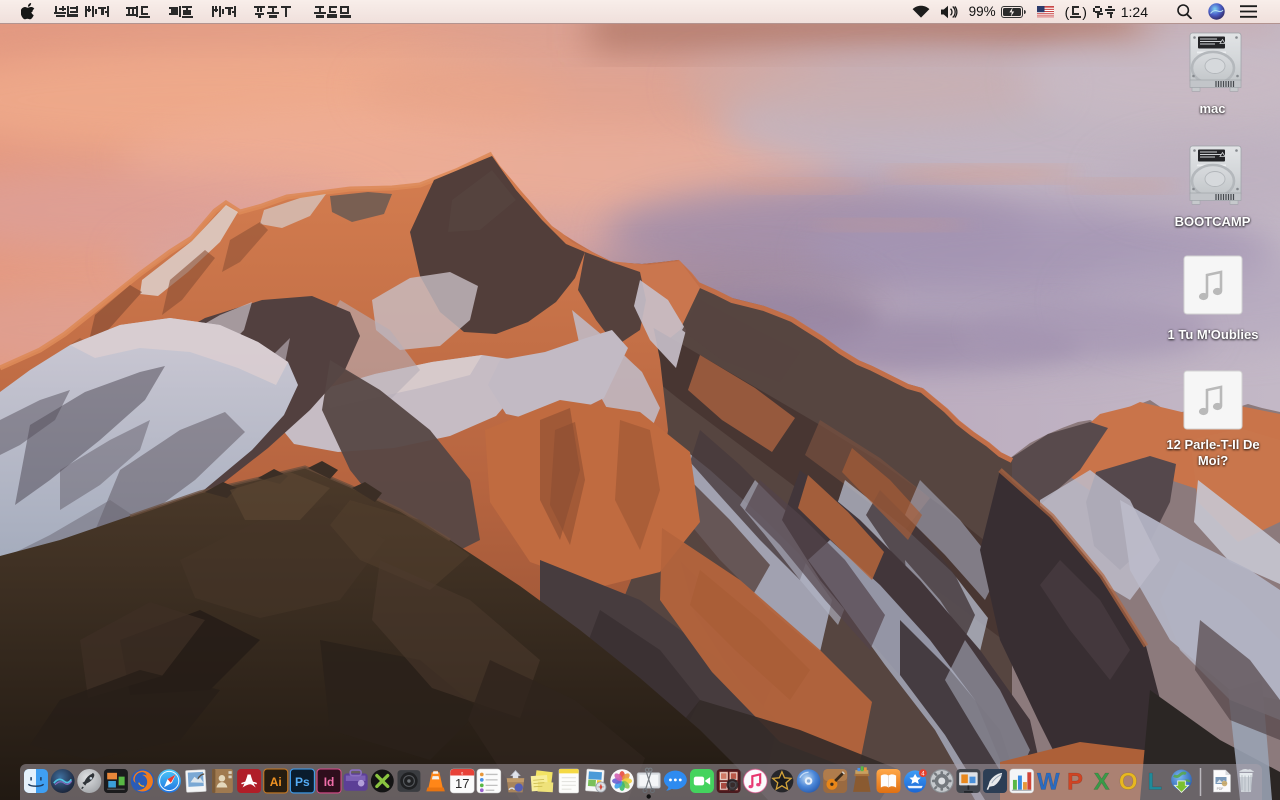 This screenshot has width=1280, height=800. Describe the element at coordinates (1128, 782) in the screenshot. I see `svg-text: O` at that location.